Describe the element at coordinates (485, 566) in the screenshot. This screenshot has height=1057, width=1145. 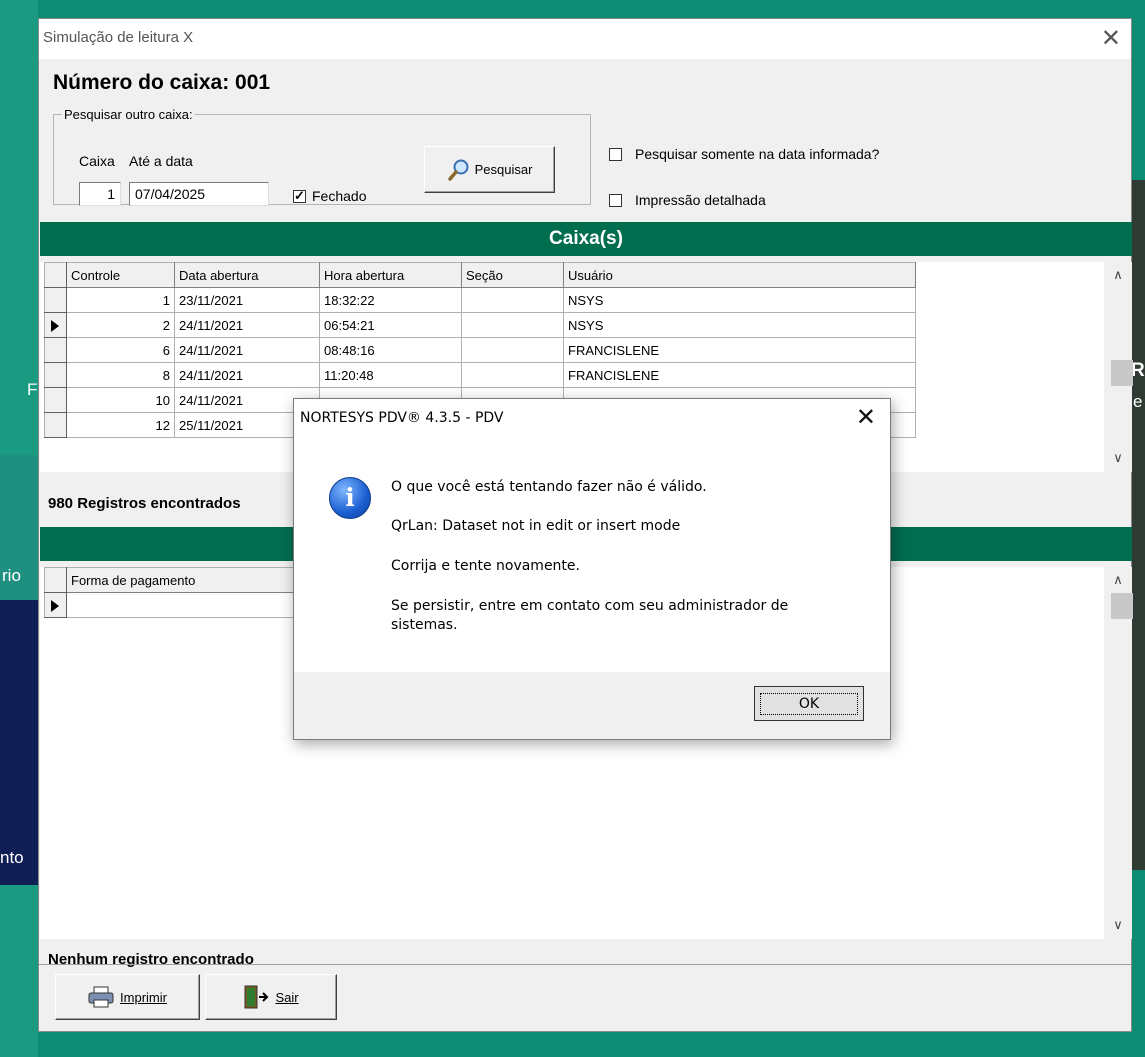
I see `dialog-message: Corrija e tente novamente.` at that location.